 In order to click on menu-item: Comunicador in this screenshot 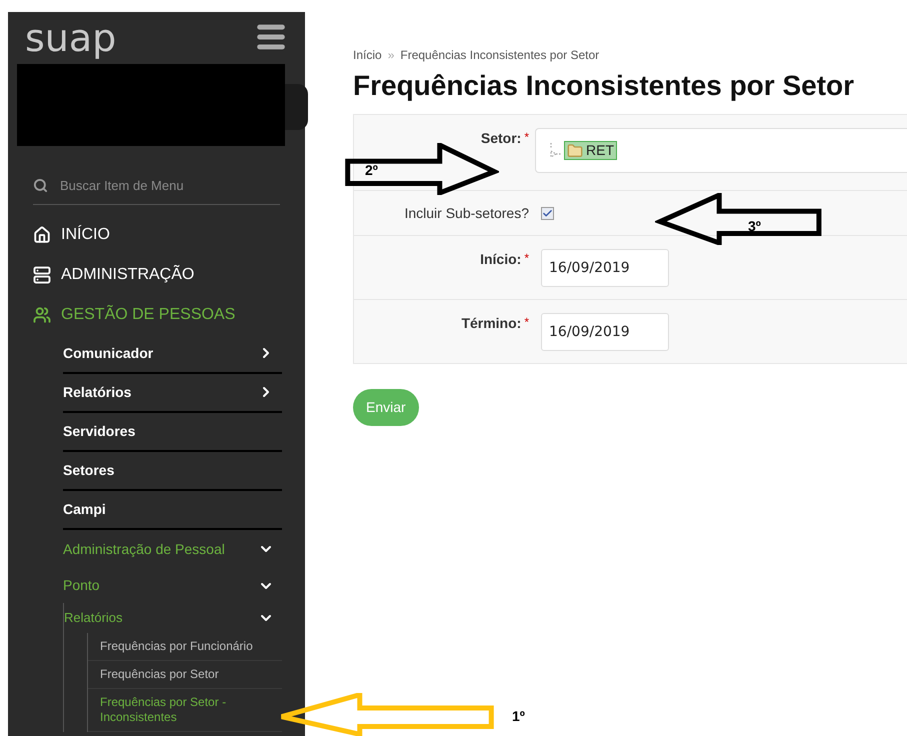, I will do `click(172, 354)`.